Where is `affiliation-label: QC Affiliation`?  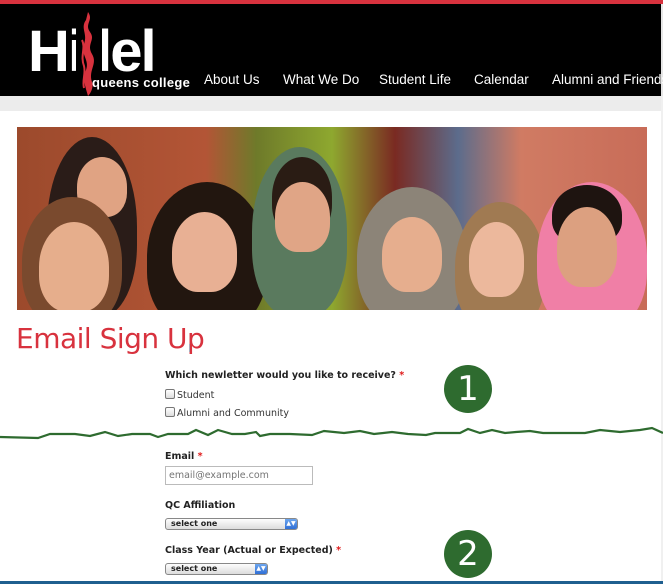 affiliation-label: QC Affiliation is located at coordinates (200, 505).